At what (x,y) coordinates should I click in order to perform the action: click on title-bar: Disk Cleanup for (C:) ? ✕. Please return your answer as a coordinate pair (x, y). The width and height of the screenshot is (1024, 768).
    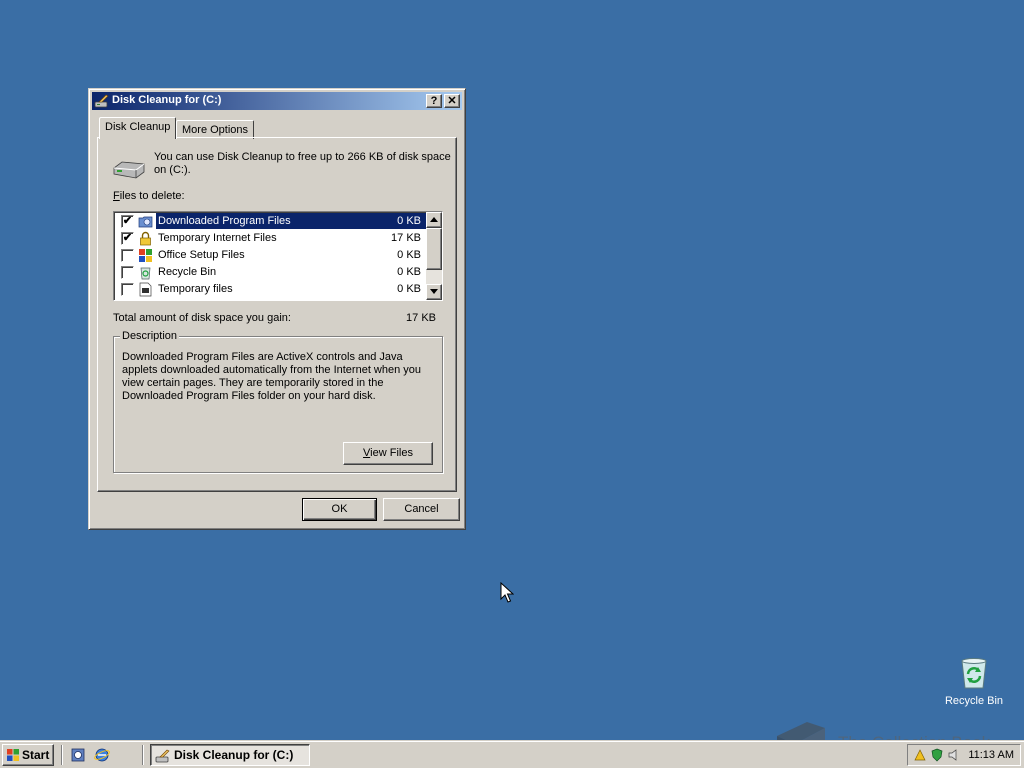
    Looking at the image, I should click on (277, 101).